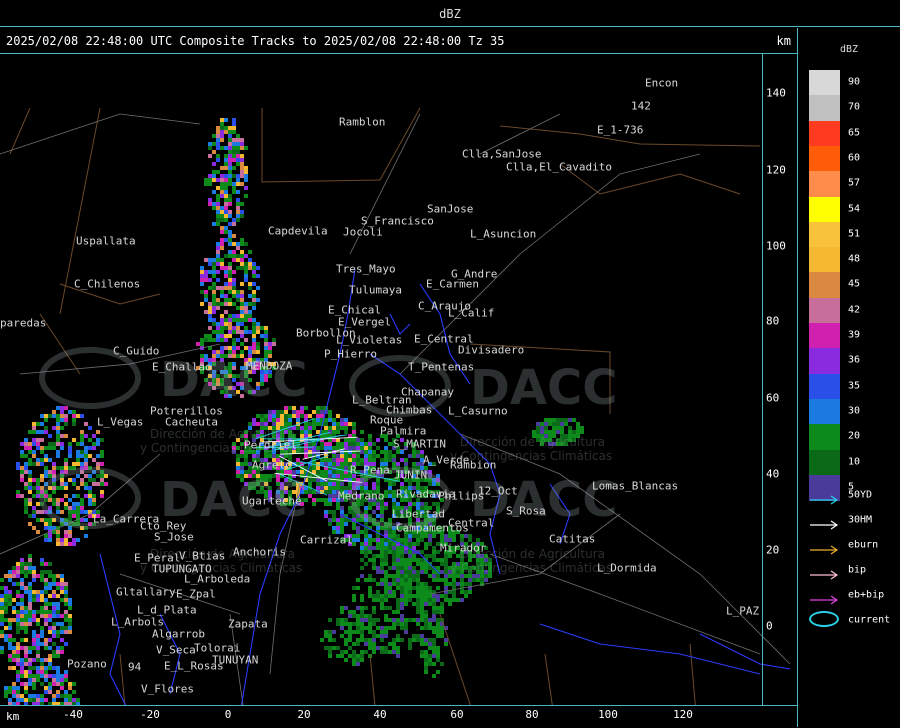  I want to click on x-tick-label: 20, so click(303, 714).